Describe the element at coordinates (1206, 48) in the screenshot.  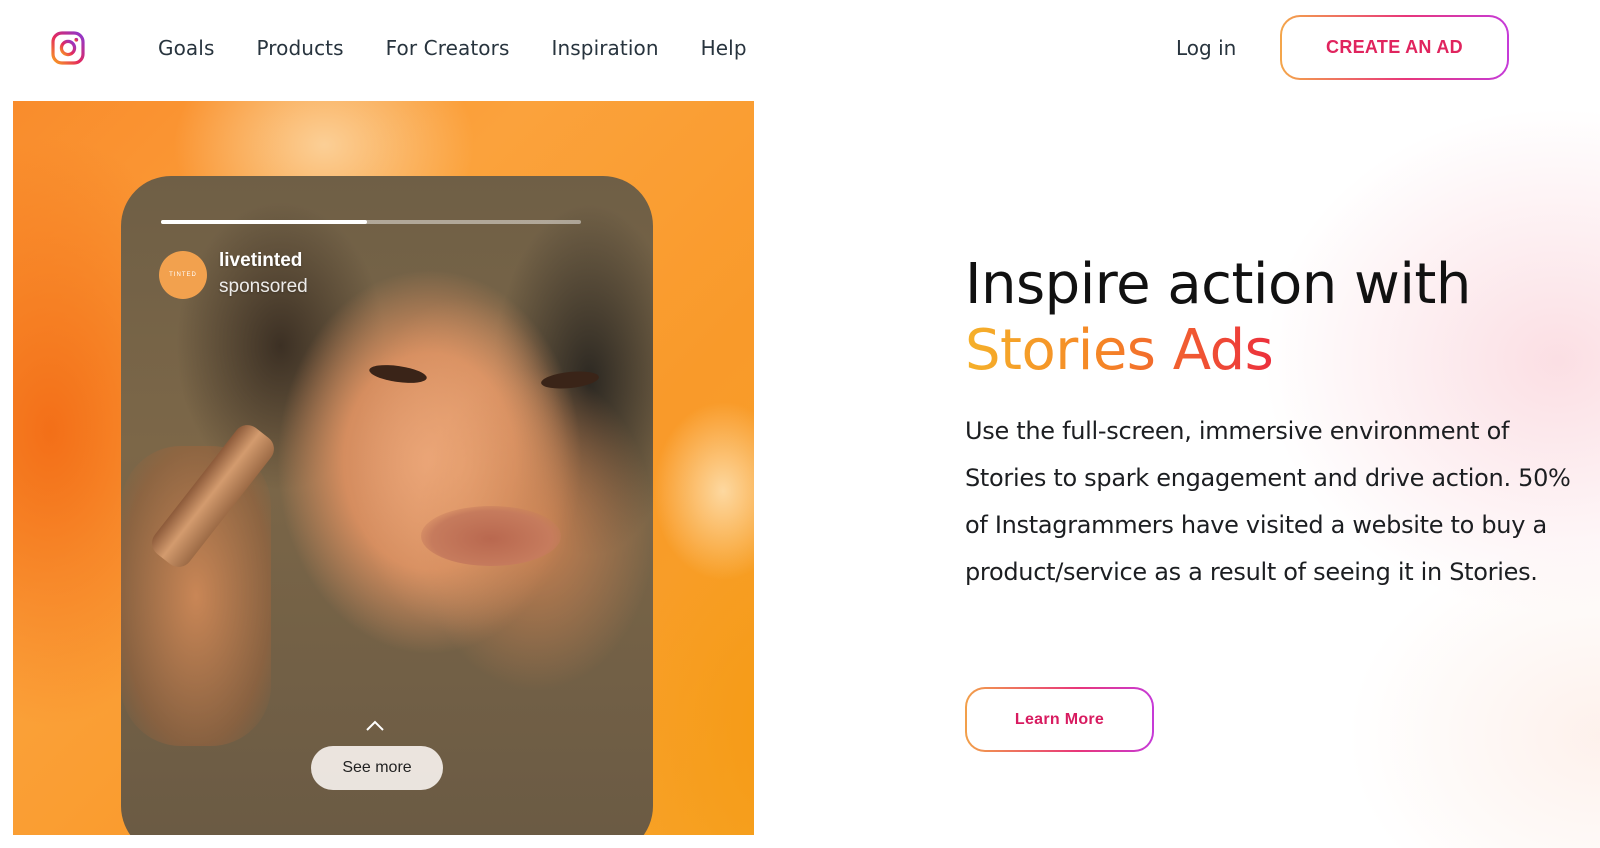
I see `login-link: Log in` at that location.